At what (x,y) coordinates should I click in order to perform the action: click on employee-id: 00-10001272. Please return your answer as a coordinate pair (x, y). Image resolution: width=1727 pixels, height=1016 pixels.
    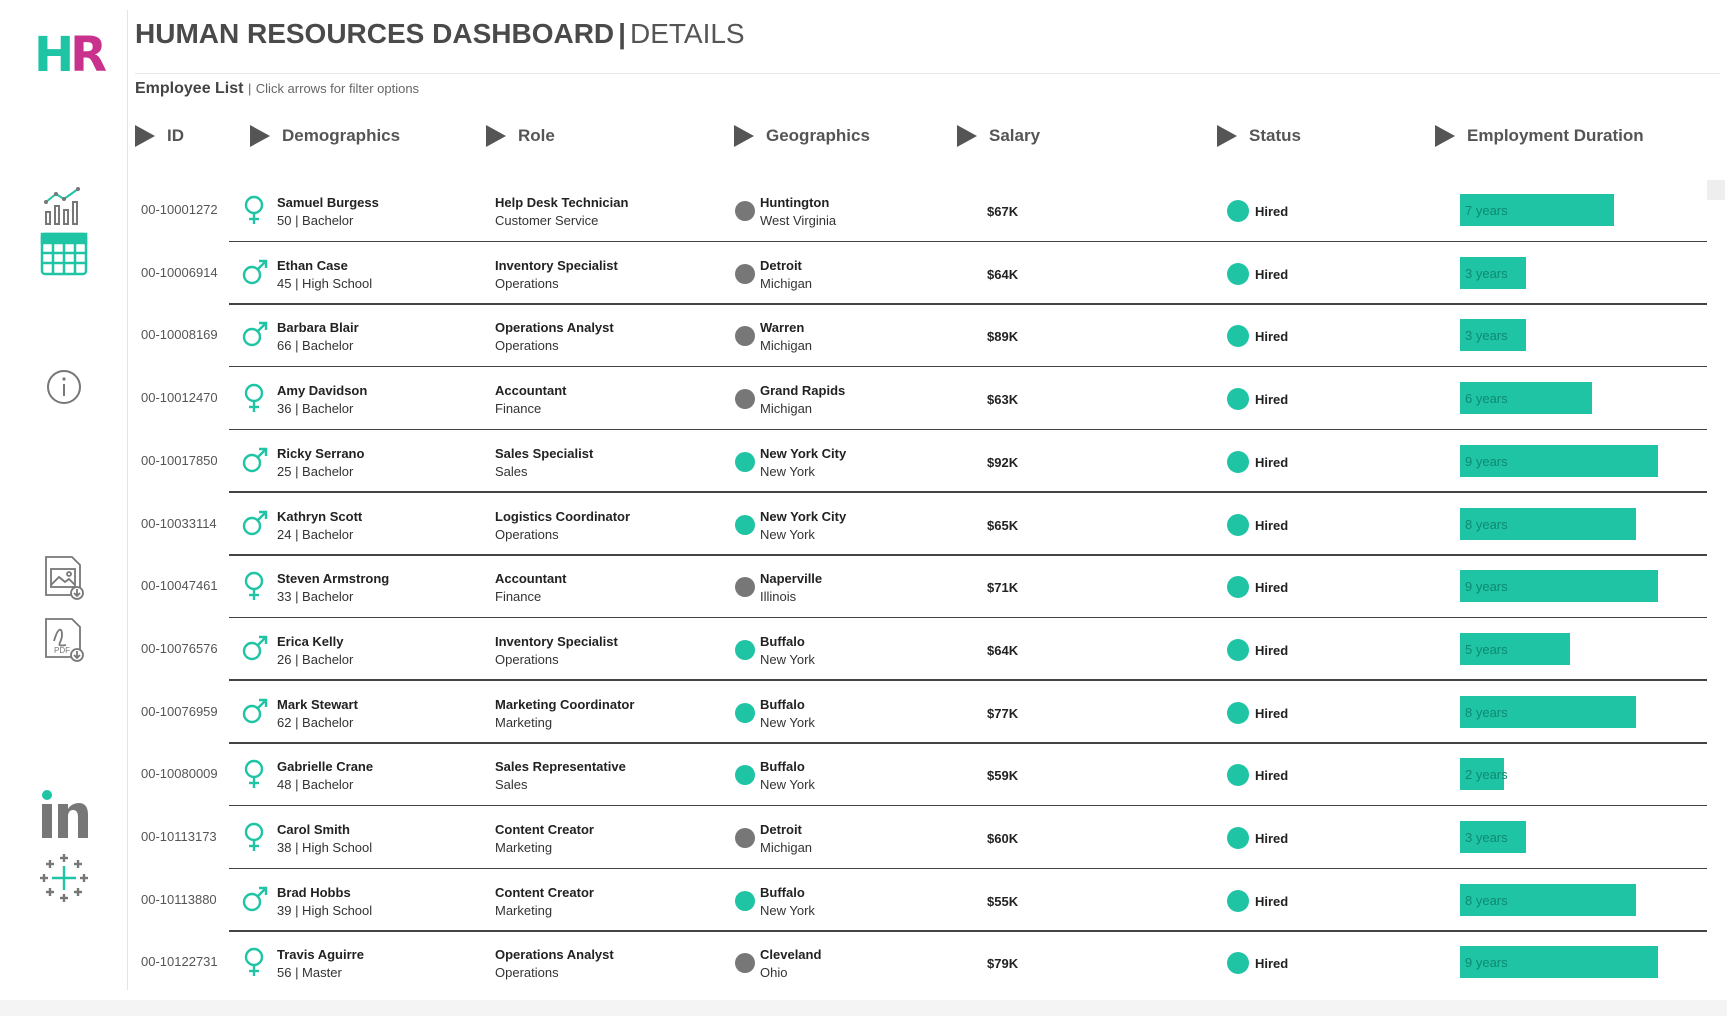
    Looking at the image, I should click on (179, 209).